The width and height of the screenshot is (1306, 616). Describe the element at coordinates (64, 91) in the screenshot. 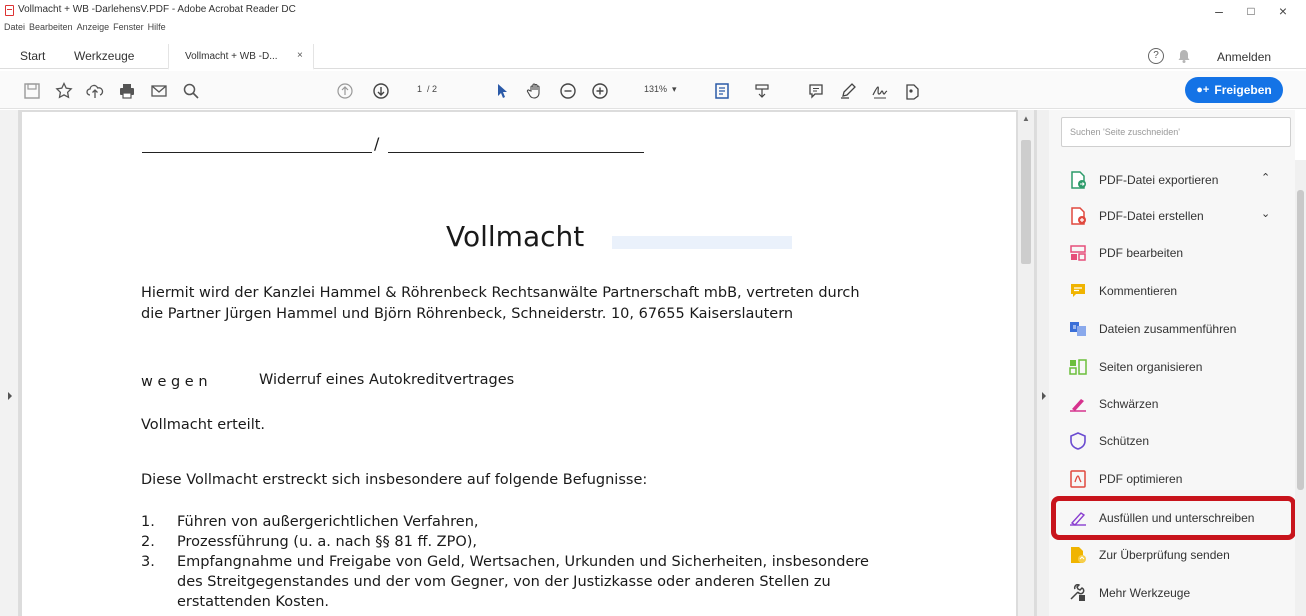

I see `bookmark-star-icon` at that location.